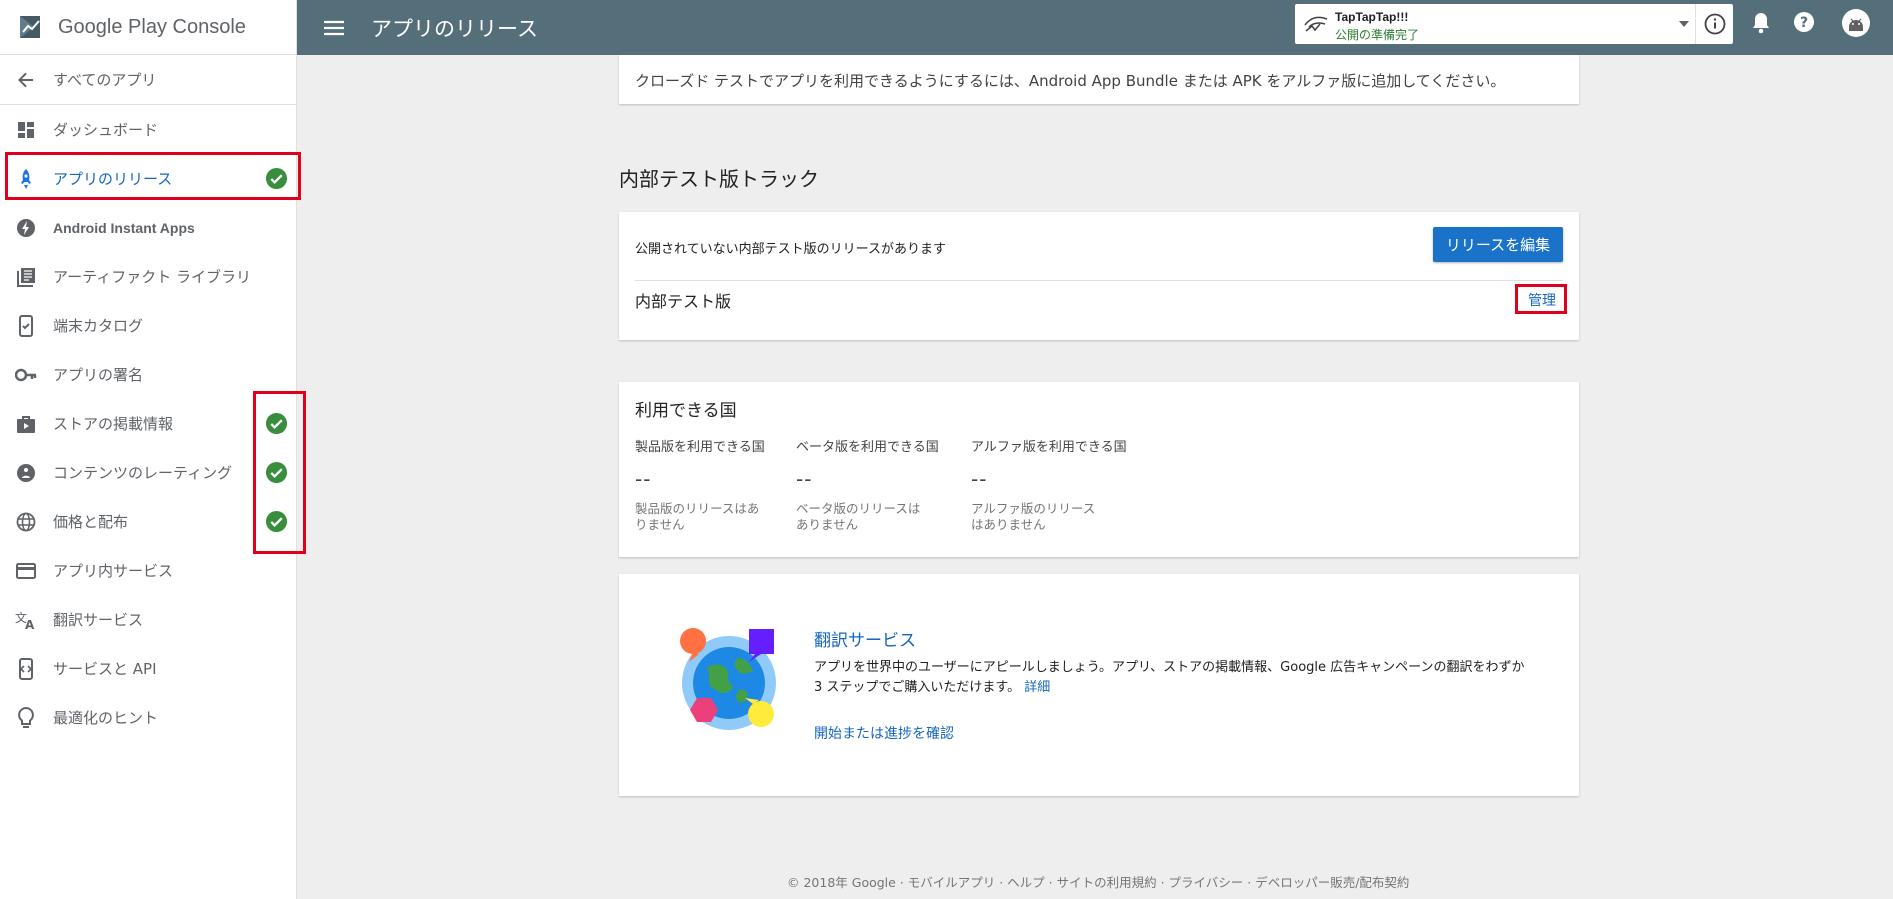 The height and width of the screenshot is (899, 1893). I want to click on sidebar-item-services-api: サービスと API, so click(148, 668).